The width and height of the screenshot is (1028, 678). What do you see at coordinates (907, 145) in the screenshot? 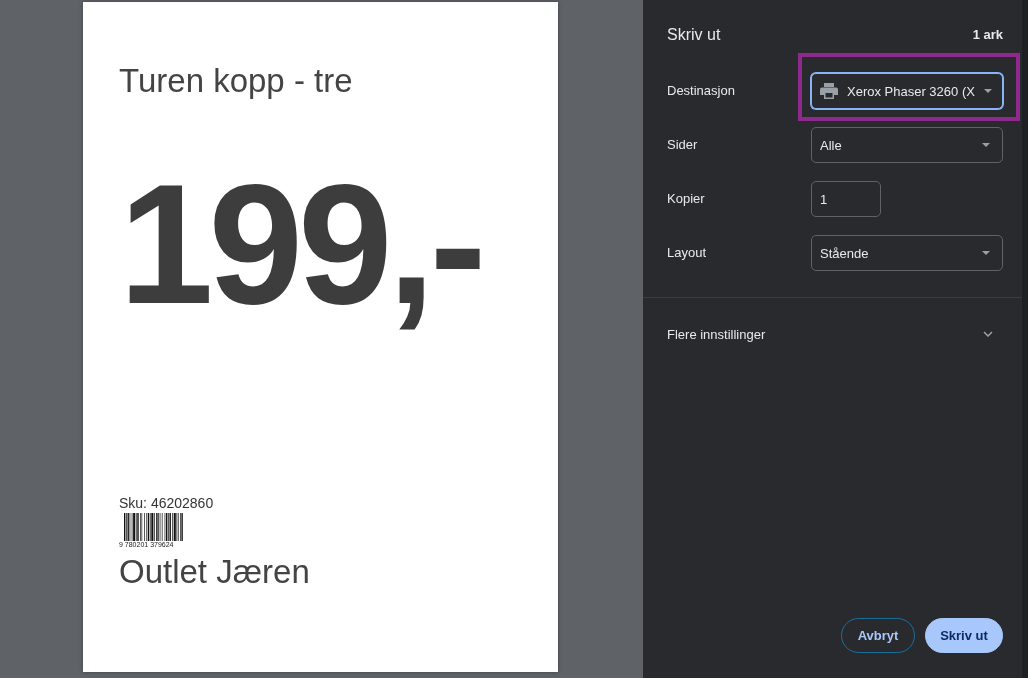
I see `dropdown: Alle` at bounding box center [907, 145].